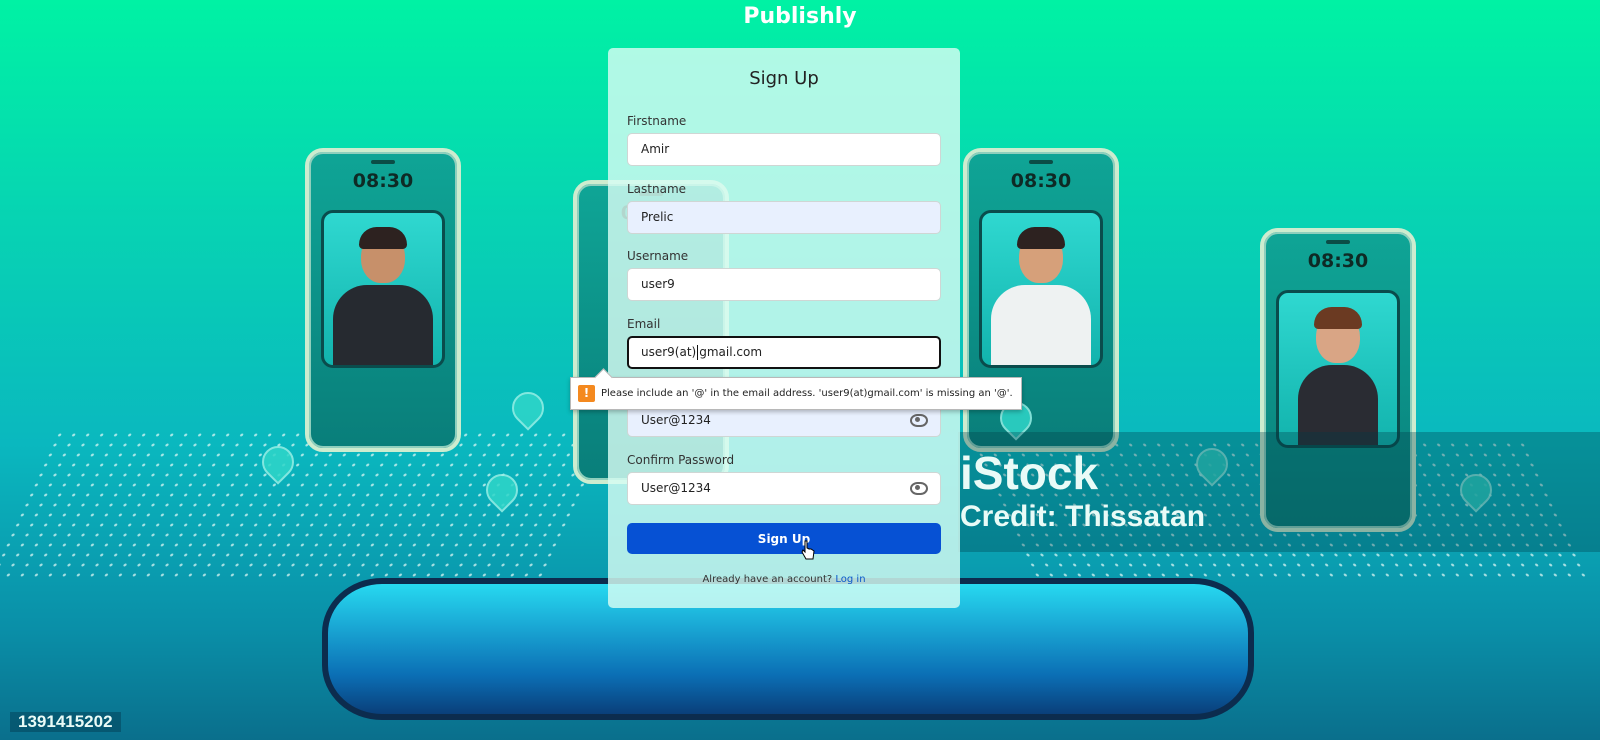 The width and height of the screenshot is (1600, 740). Describe the element at coordinates (784, 217) in the screenshot. I see `lastname-input: Prelic` at that location.